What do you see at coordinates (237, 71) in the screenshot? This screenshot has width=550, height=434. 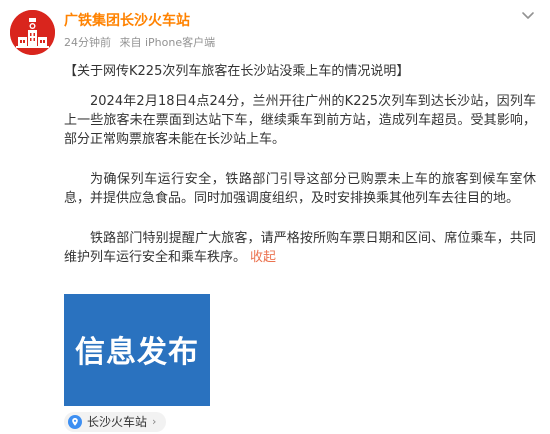 I see `post-headline: 【关于网传K225次列车旅客在长沙站没乘上车的情况说明】` at bounding box center [237, 71].